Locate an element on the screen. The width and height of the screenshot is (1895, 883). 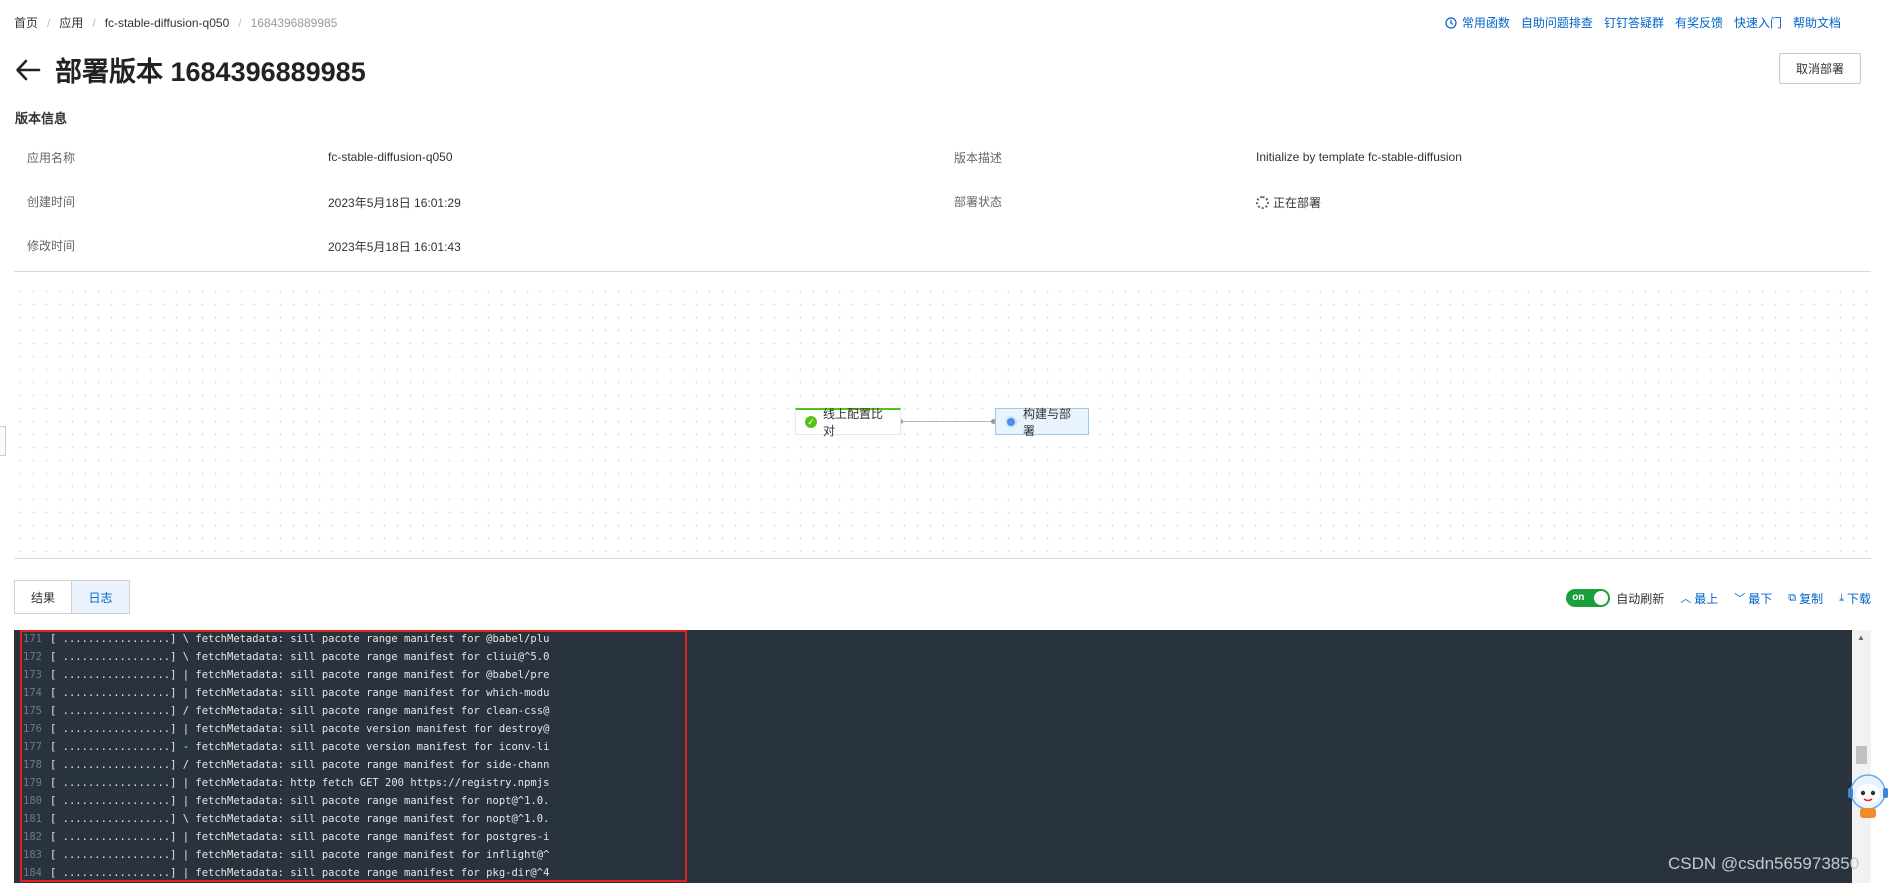
feedback-link: 有奖反馈 is located at coordinates (1699, 22).